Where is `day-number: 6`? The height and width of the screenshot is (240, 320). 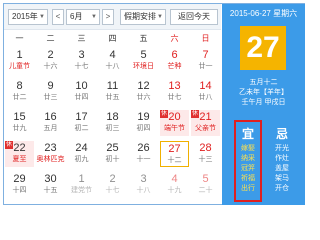 day-number: 6 is located at coordinates (174, 55).